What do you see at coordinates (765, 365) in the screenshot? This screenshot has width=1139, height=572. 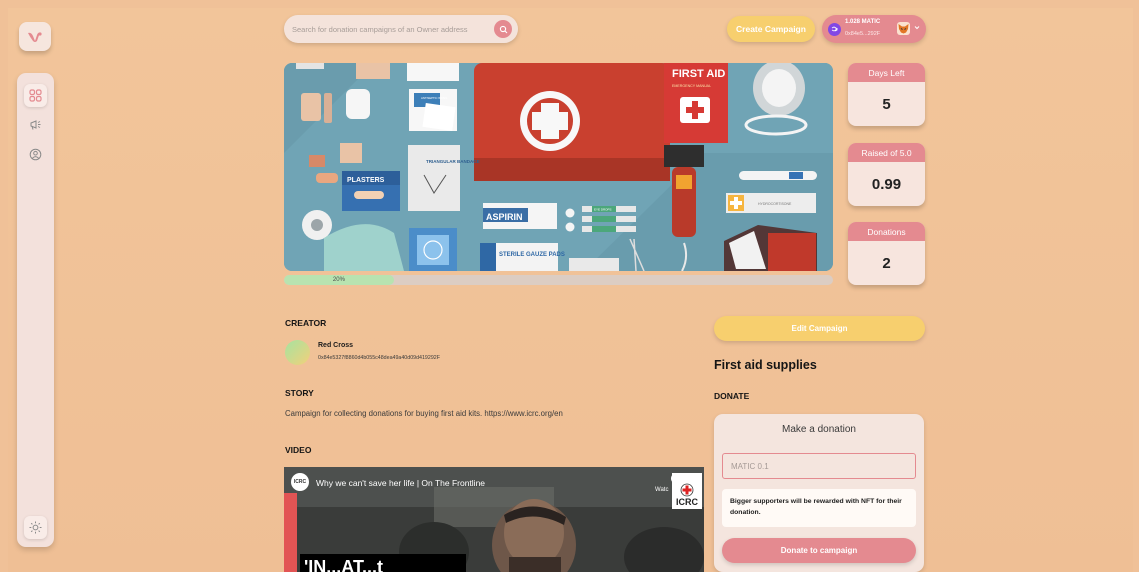 I see `campaign-title: First aid supplies` at bounding box center [765, 365].